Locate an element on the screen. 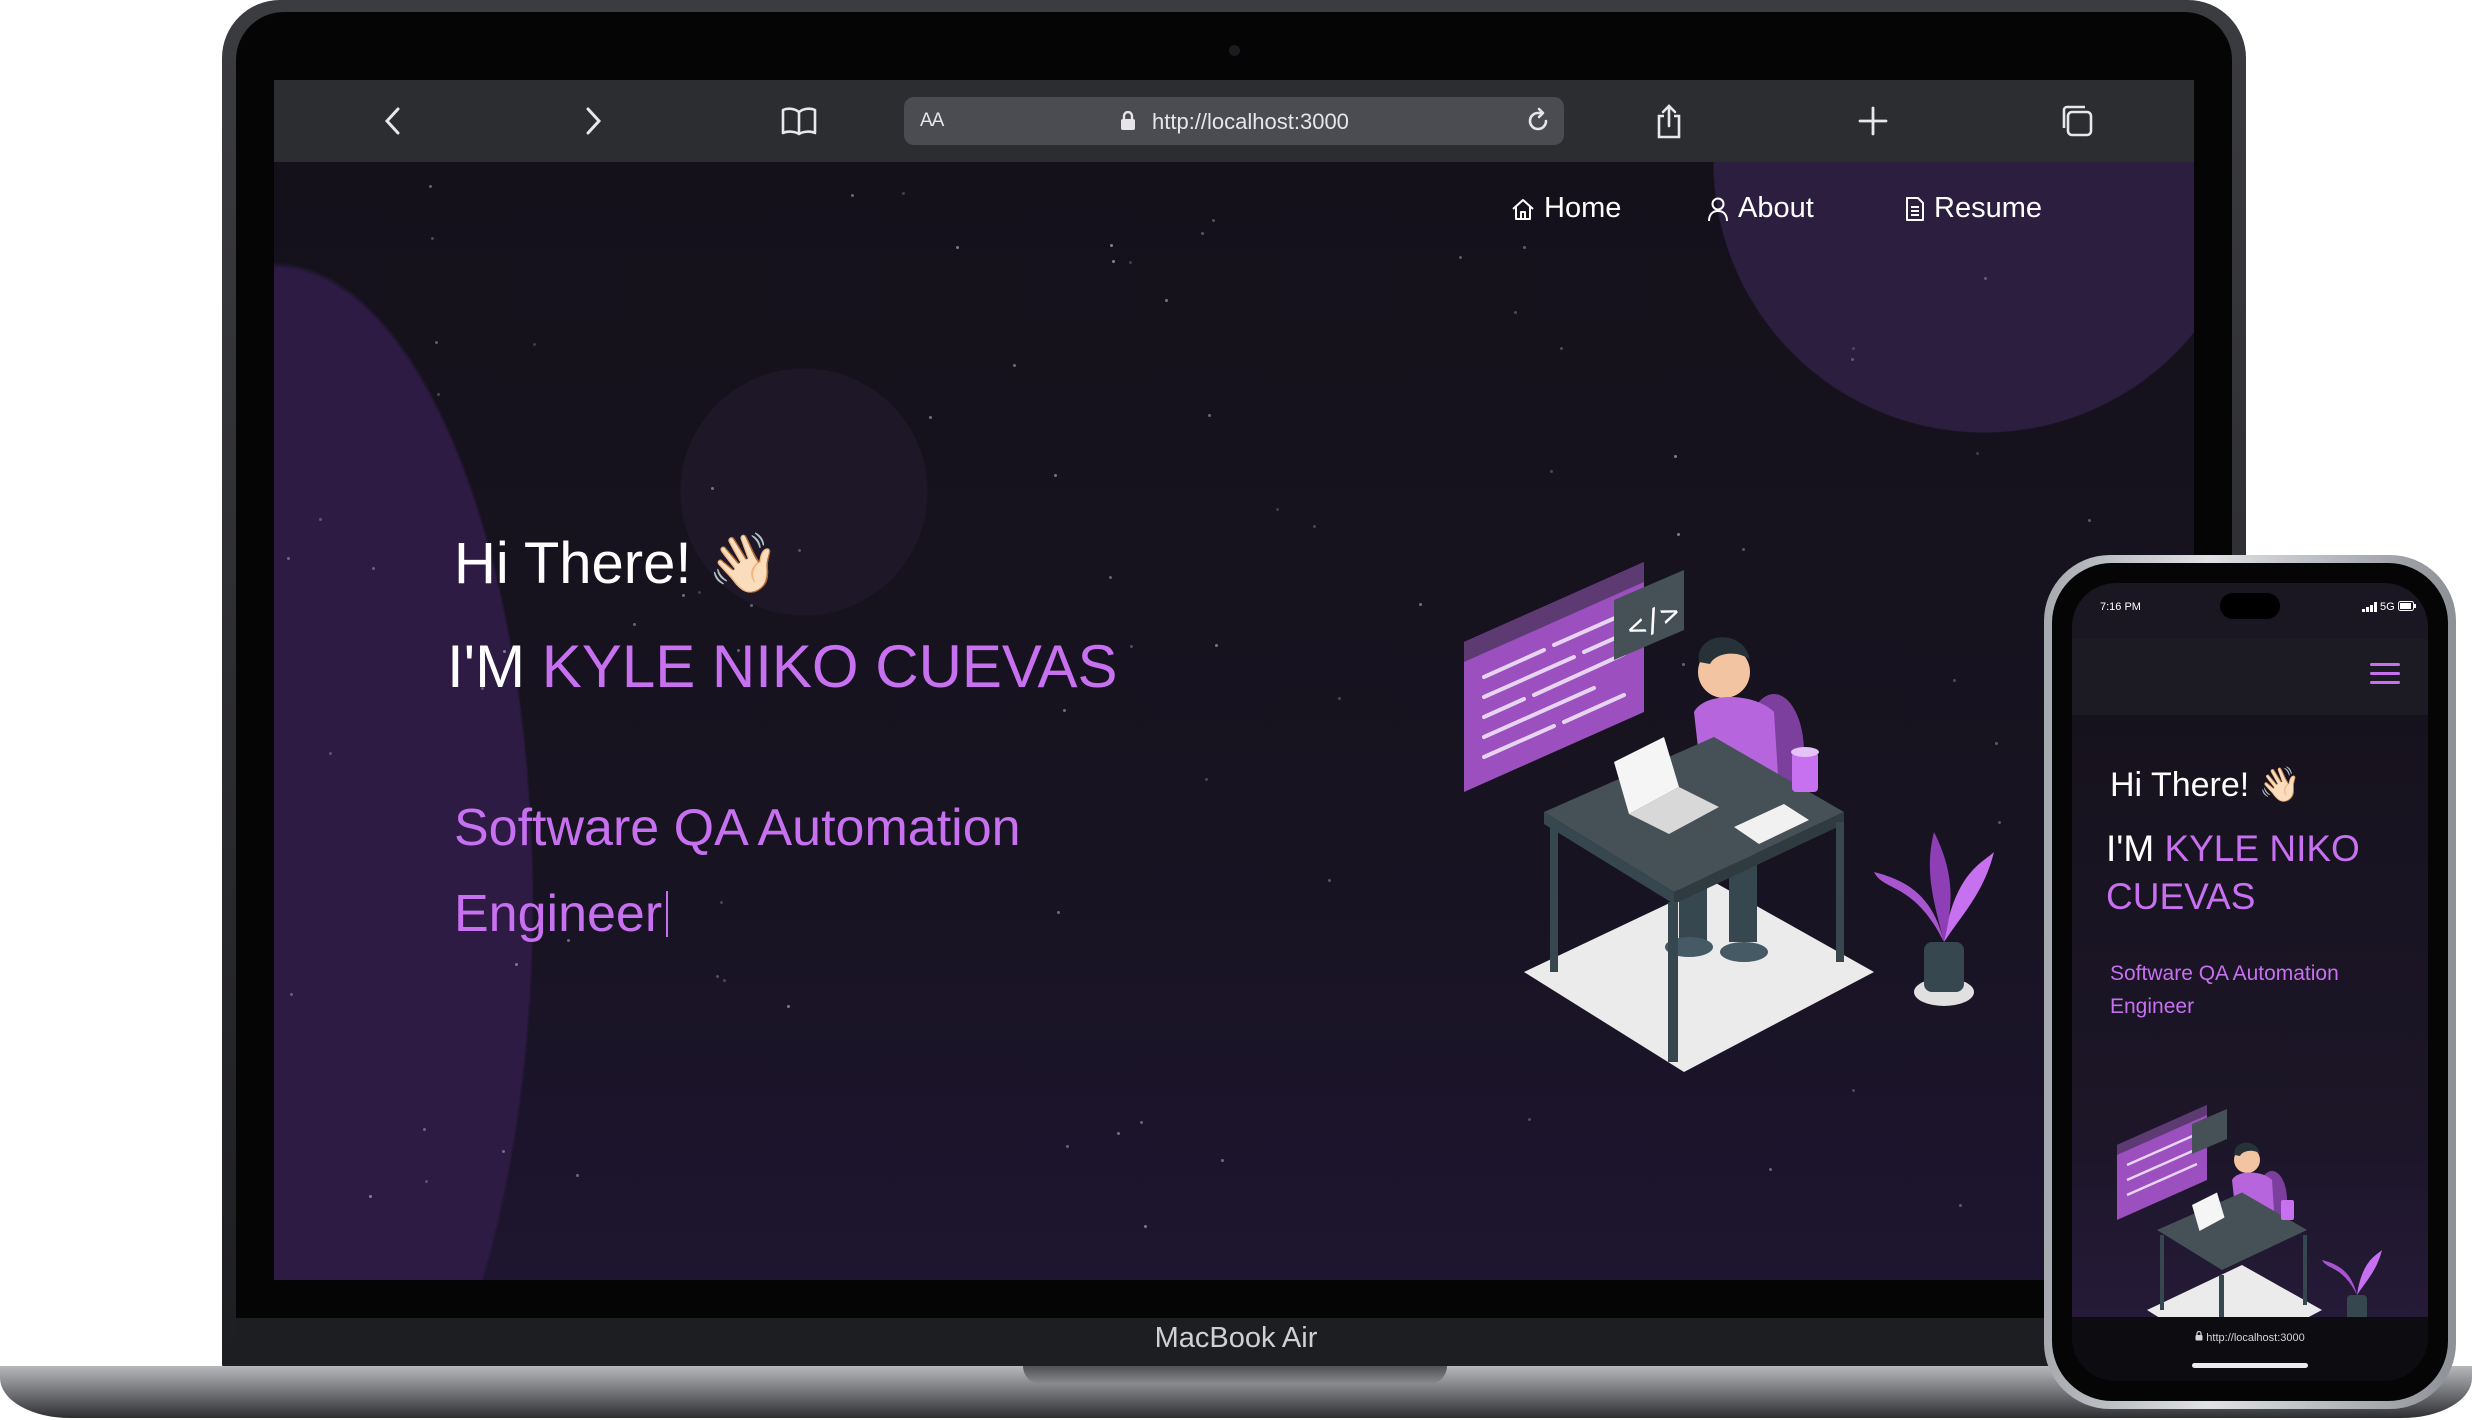 The image size is (2472, 1420). nav-resume-label: Resume is located at coordinates (1988, 208).